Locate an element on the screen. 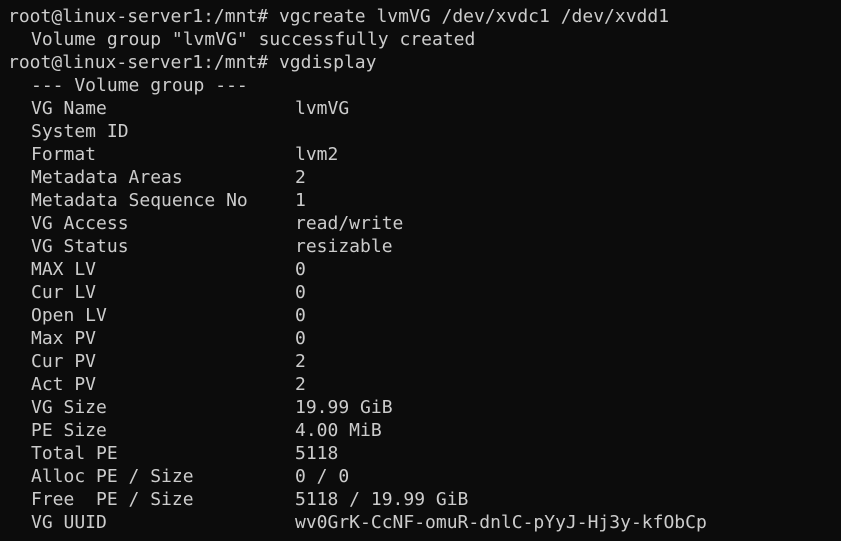 This screenshot has width=841, height=541. vg-field-row: Format lvm2 is located at coordinates (424, 154).